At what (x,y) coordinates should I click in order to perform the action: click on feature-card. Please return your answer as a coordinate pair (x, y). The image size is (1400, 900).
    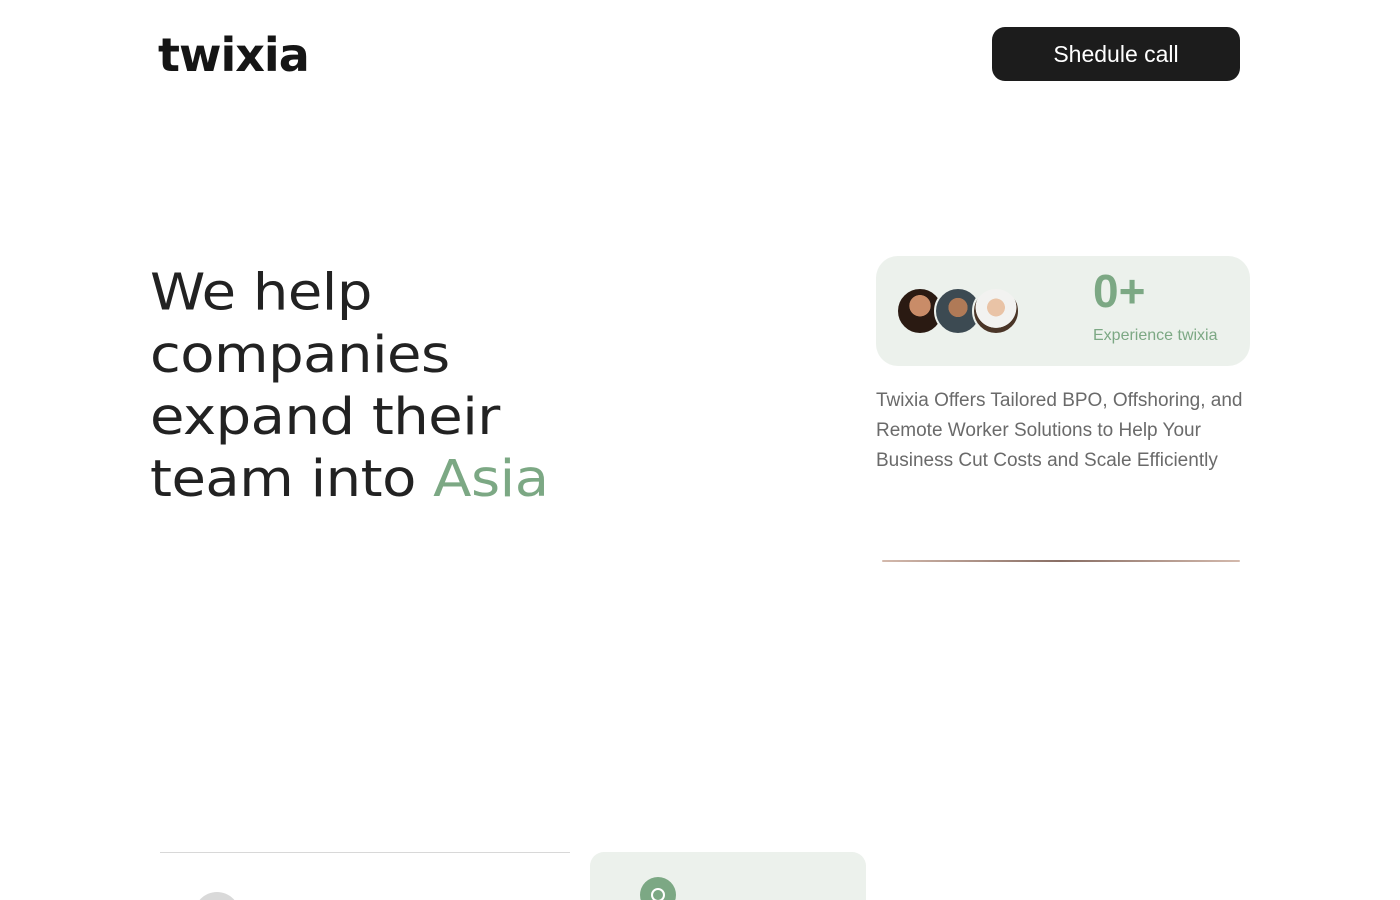
    Looking at the image, I should click on (728, 876).